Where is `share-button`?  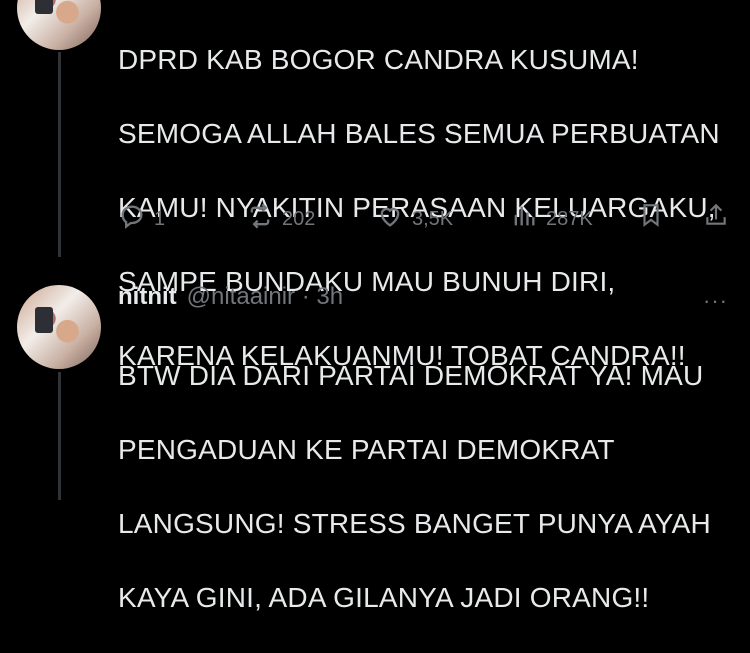
share-button is located at coordinates (716, 218).